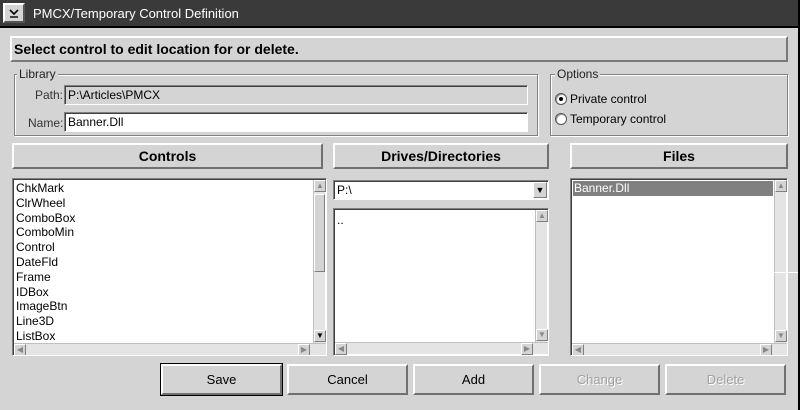 The width and height of the screenshot is (800, 410). Describe the element at coordinates (136, 13) in the screenshot. I see `window-title: PMCX/Temporary Control Definition` at that location.